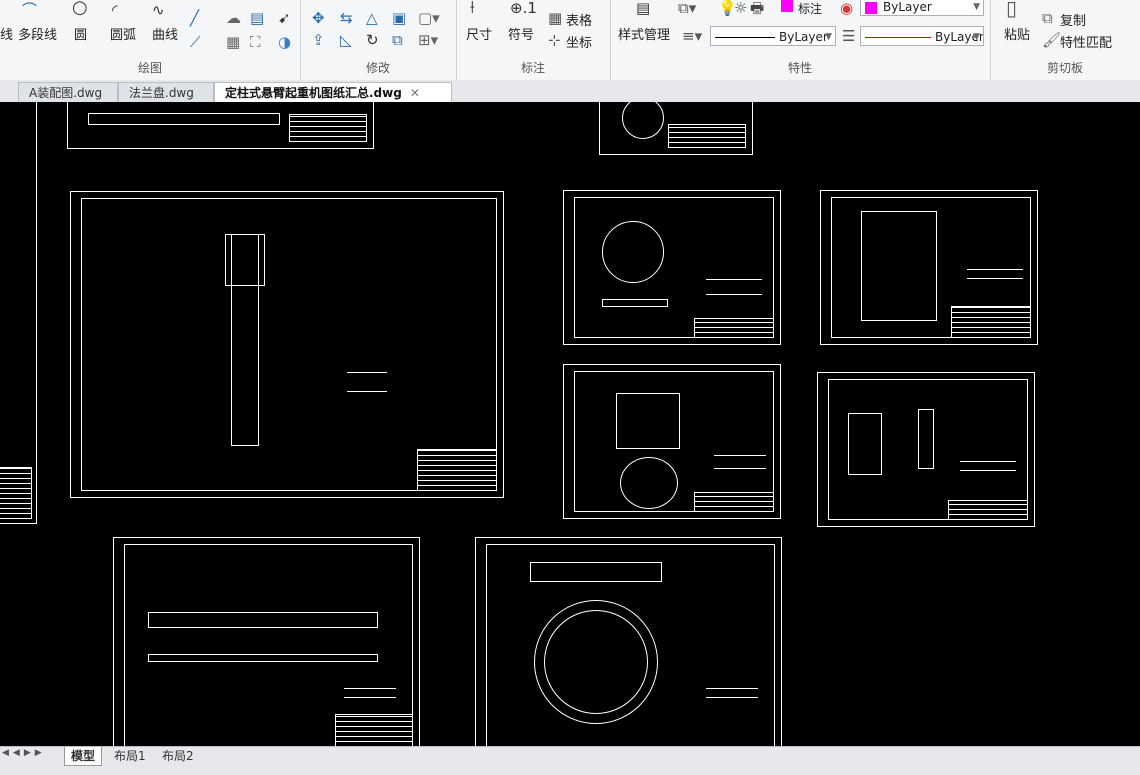 Image resolution: width=1140 pixels, height=775 pixels. What do you see at coordinates (479, 33) in the screenshot?
I see `dimension-button: 尺寸` at bounding box center [479, 33].